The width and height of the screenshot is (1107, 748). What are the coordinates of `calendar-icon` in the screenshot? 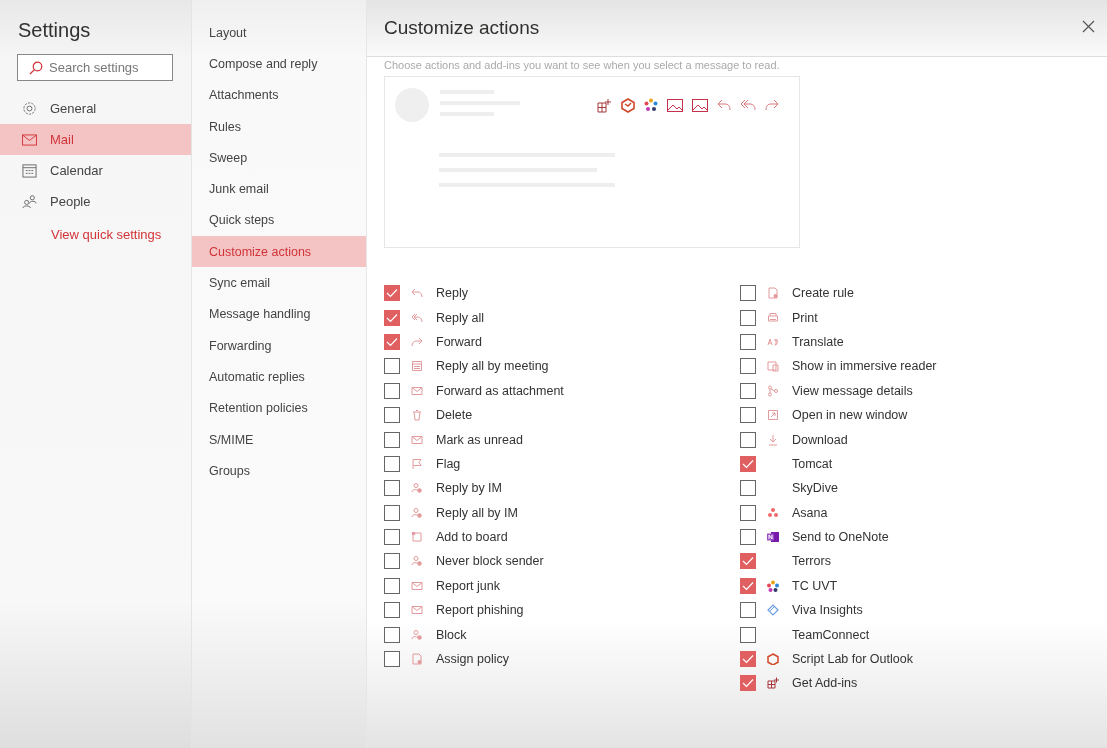 It's located at (29, 170).